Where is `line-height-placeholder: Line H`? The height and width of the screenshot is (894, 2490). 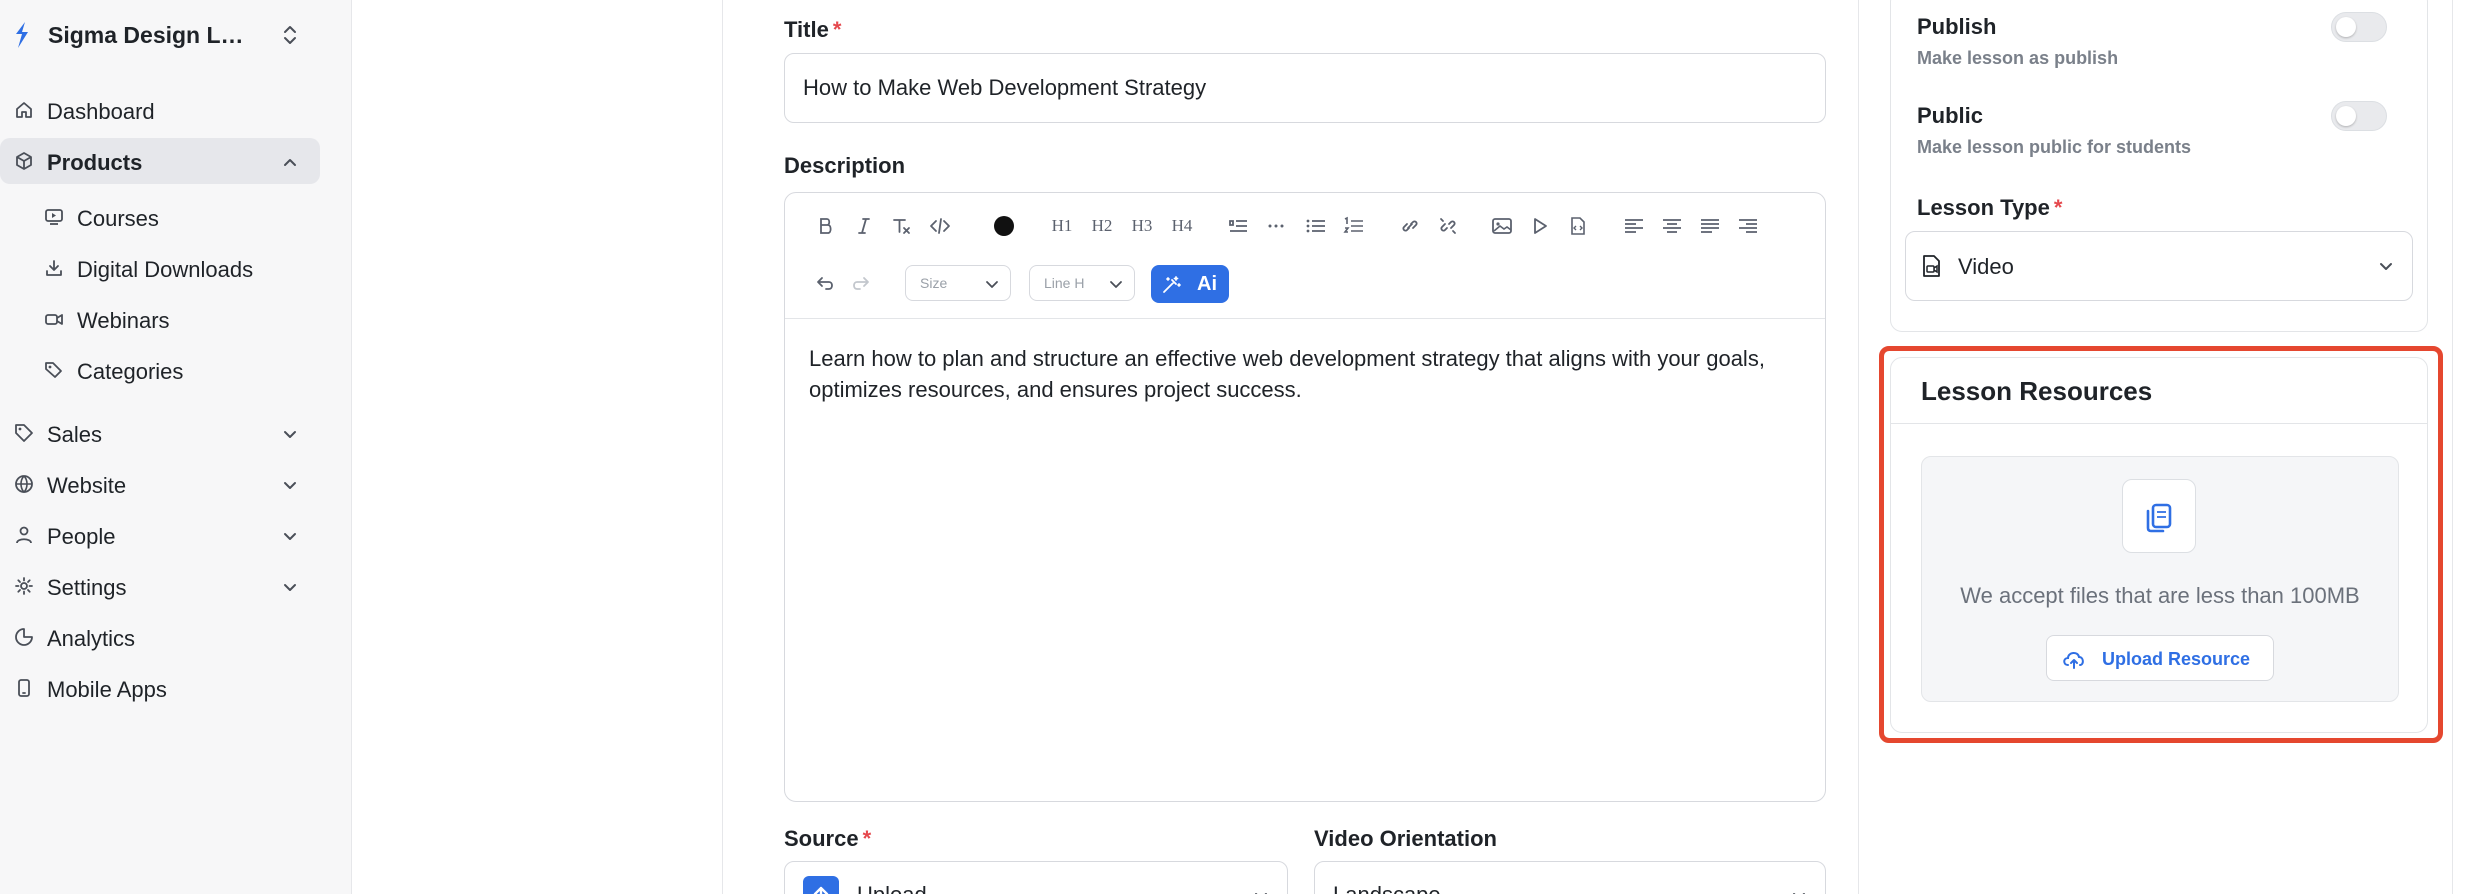 line-height-placeholder: Line H is located at coordinates (1064, 283).